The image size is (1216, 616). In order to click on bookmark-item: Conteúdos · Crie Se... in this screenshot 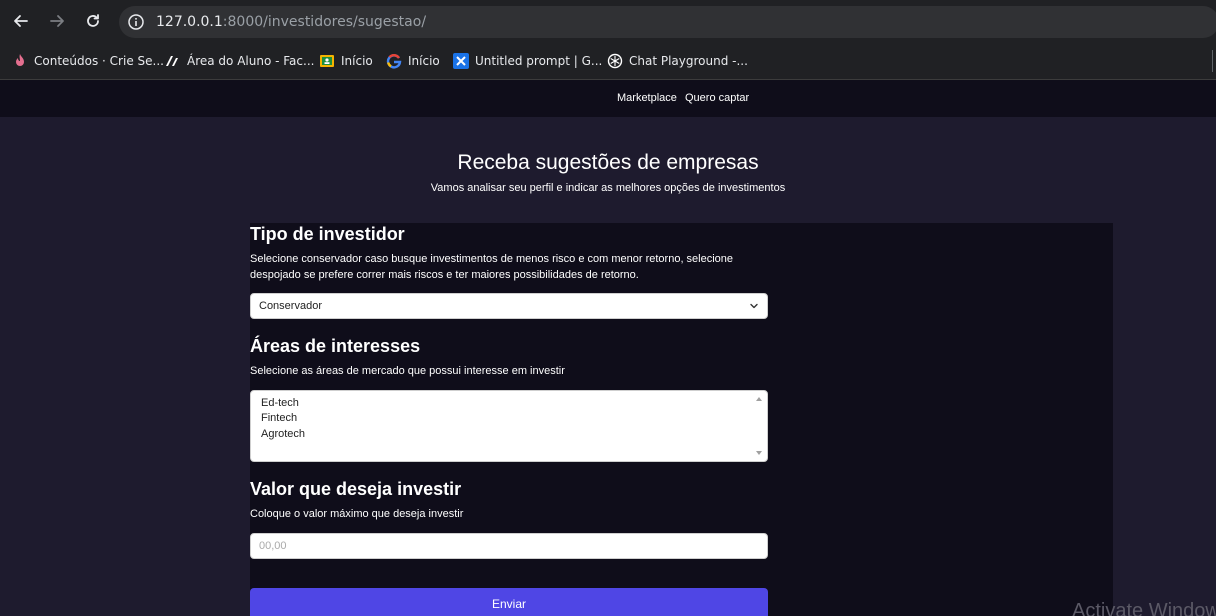, I will do `click(88, 61)`.